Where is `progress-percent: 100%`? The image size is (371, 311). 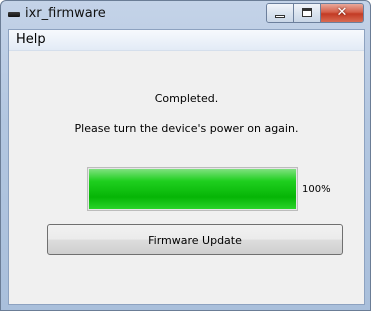
progress-percent: 100% is located at coordinates (316, 189).